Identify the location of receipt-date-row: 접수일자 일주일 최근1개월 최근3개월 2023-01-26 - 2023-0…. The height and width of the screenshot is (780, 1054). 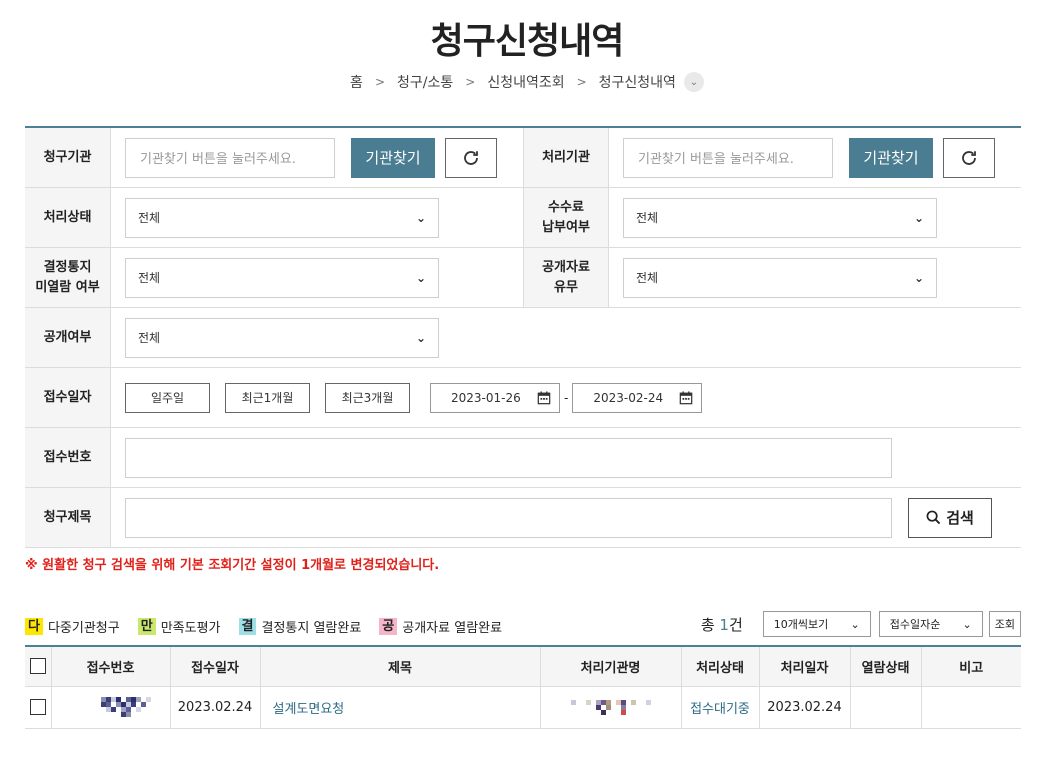
(523, 398).